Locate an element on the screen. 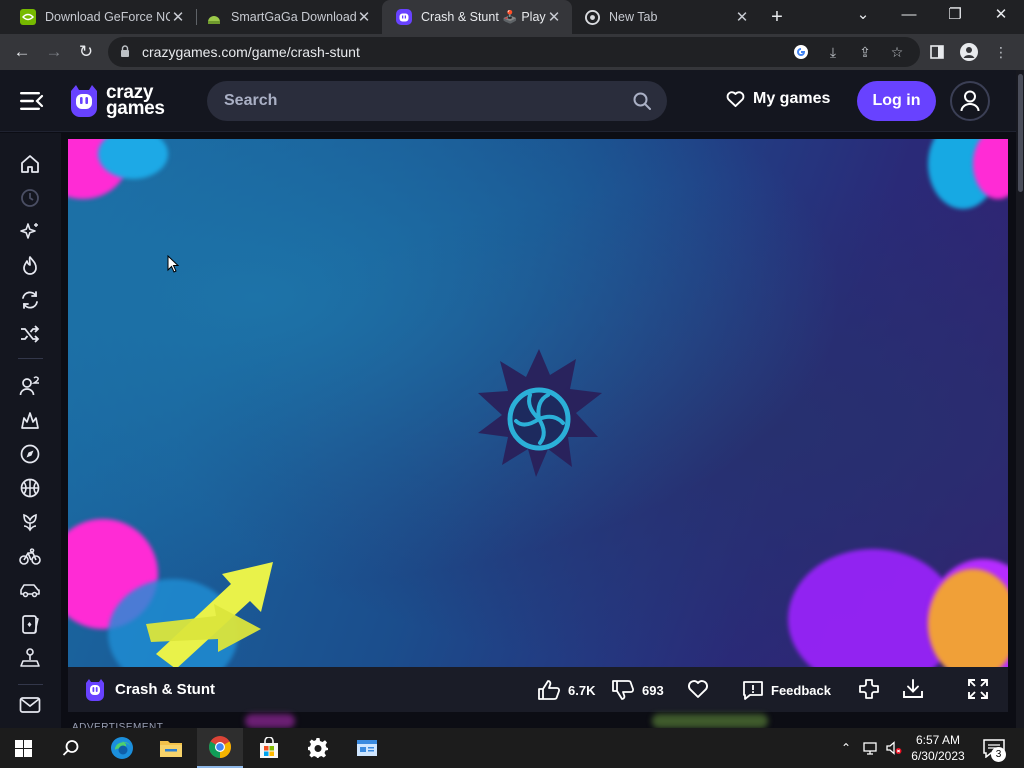 This screenshot has width=1024, height=768. card-icon is located at coordinates (30, 624).